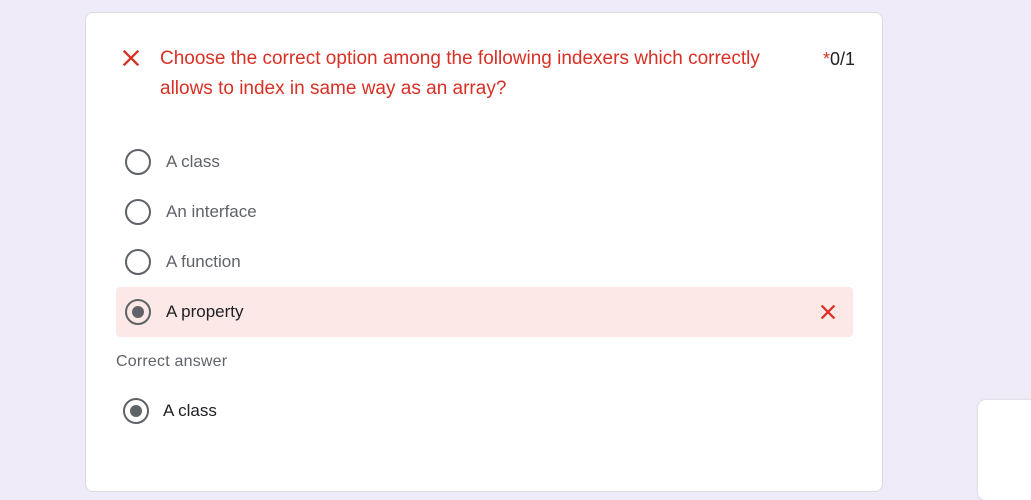 Image resolution: width=1031 pixels, height=500 pixels. What do you see at coordinates (842, 59) in the screenshot?
I see `score-value: 0/1` at bounding box center [842, 59].